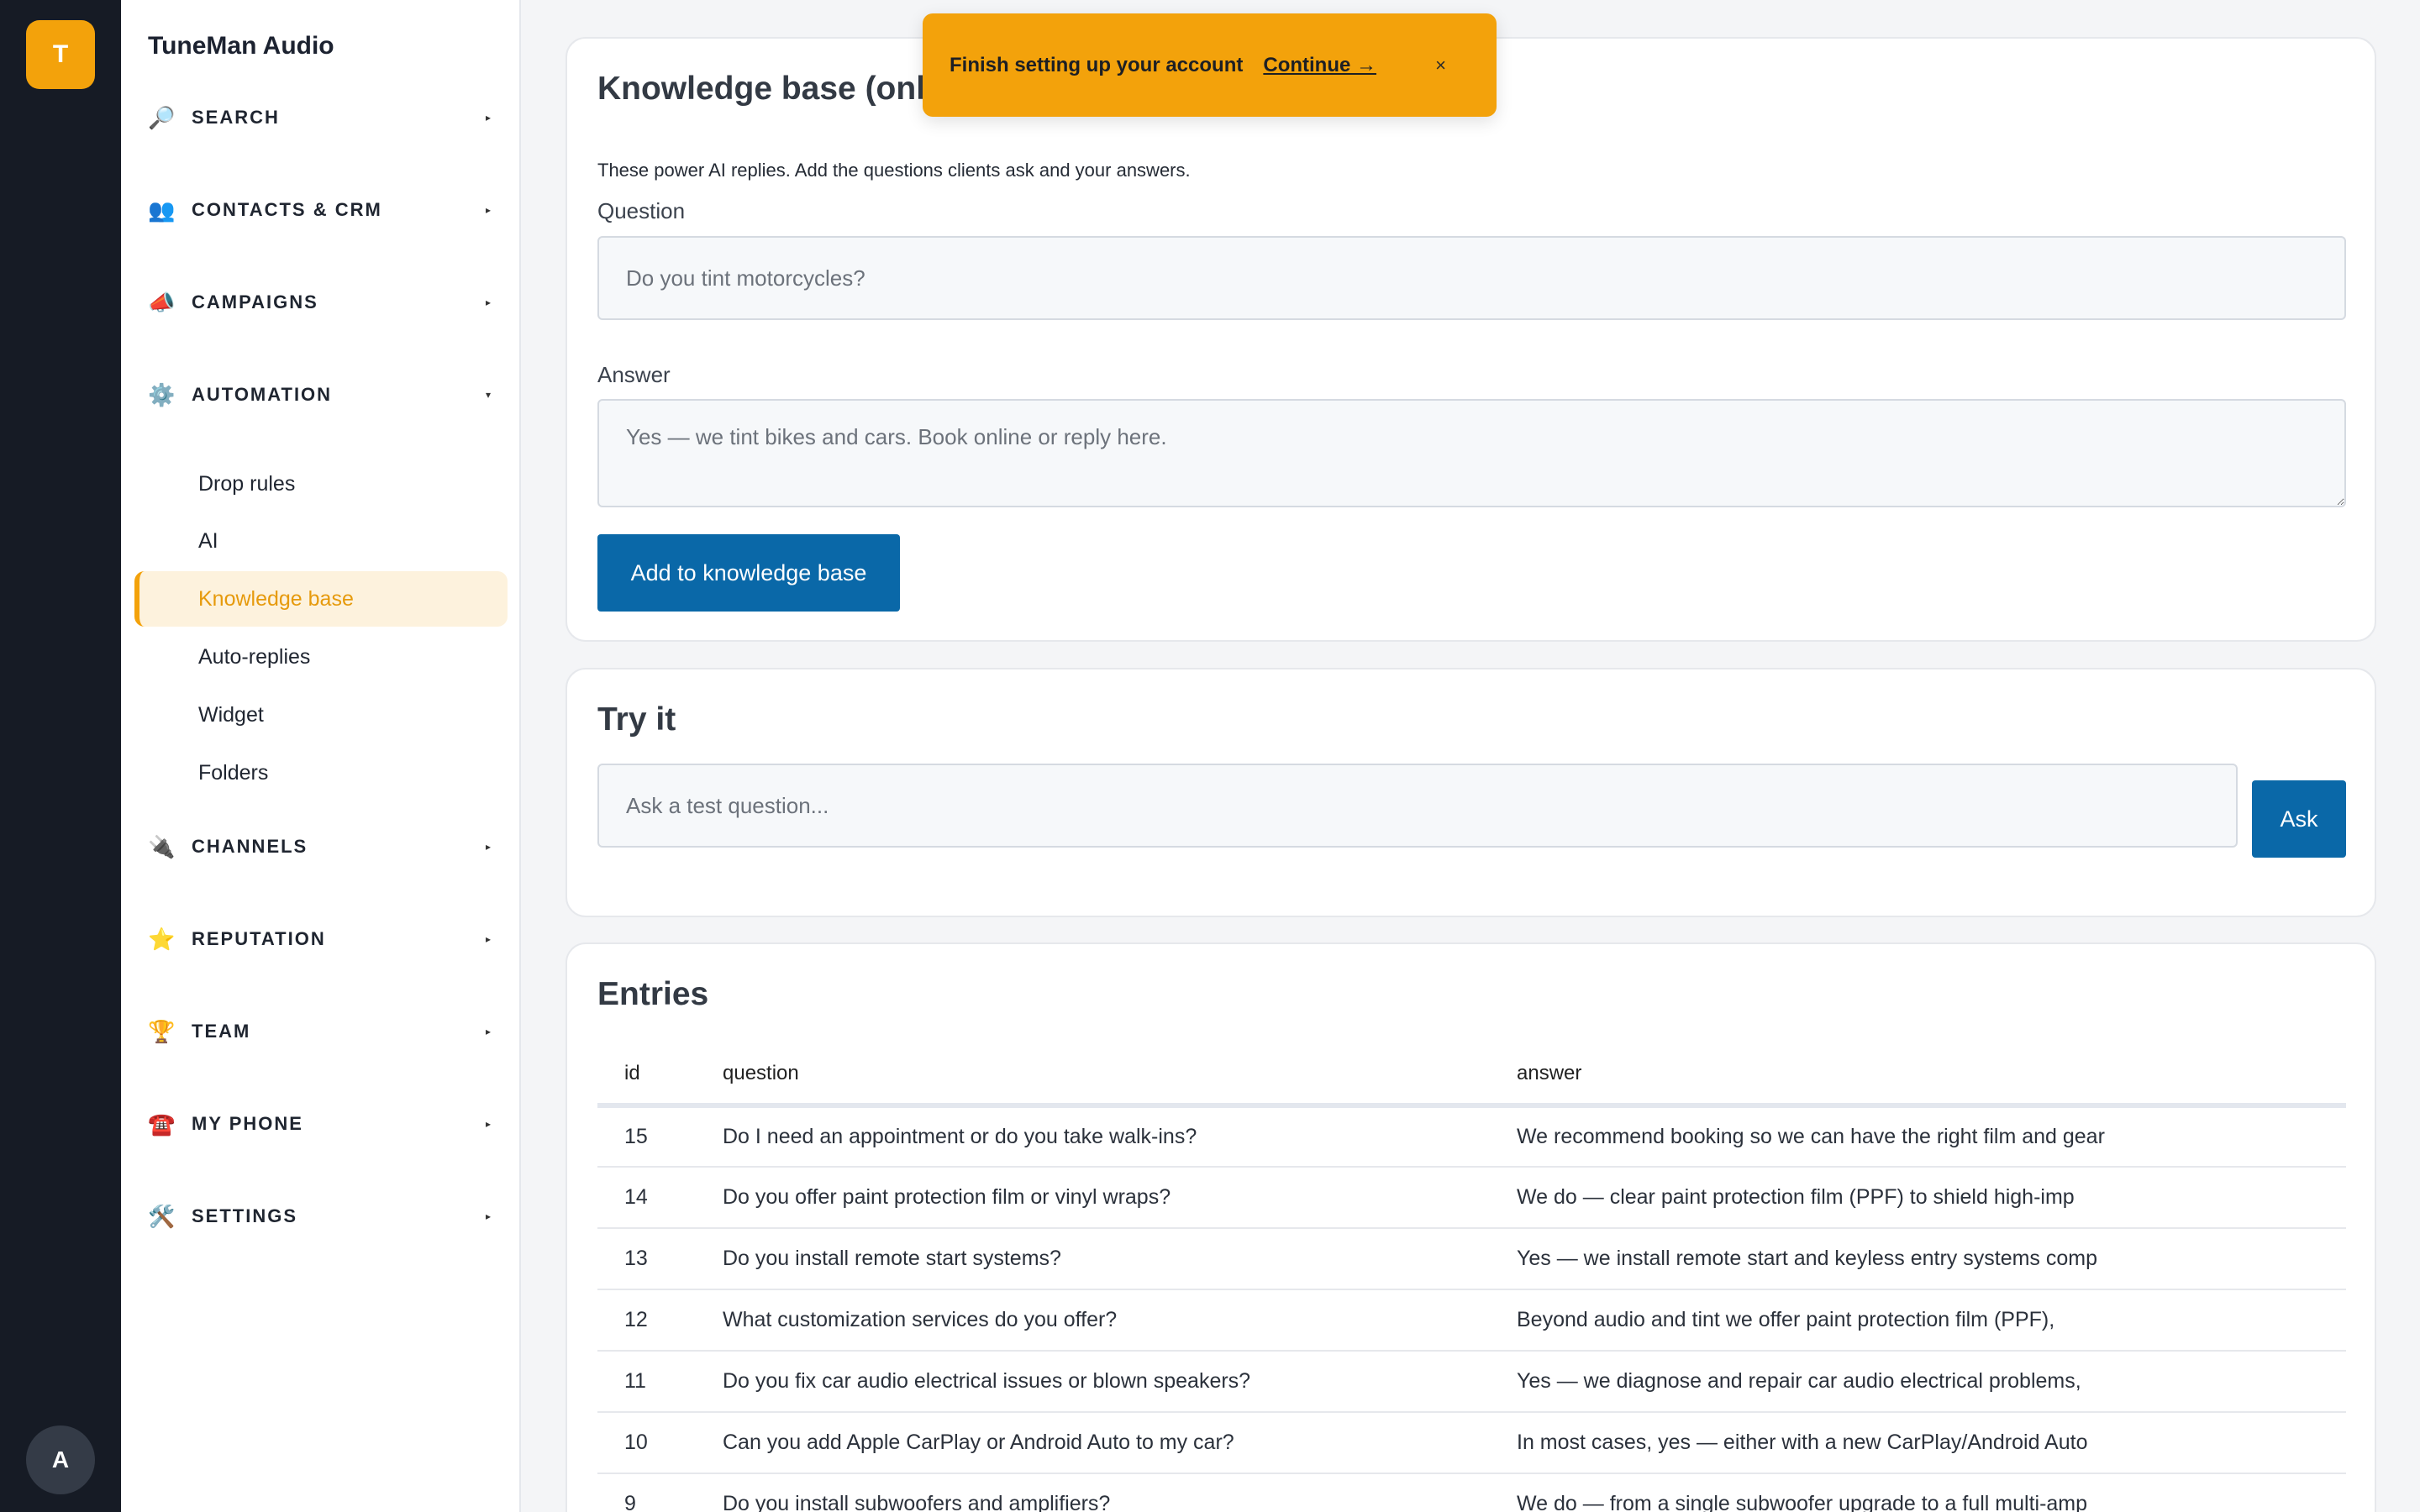  I want to click on table-header-row: id question answer, so click(1471, 1075).